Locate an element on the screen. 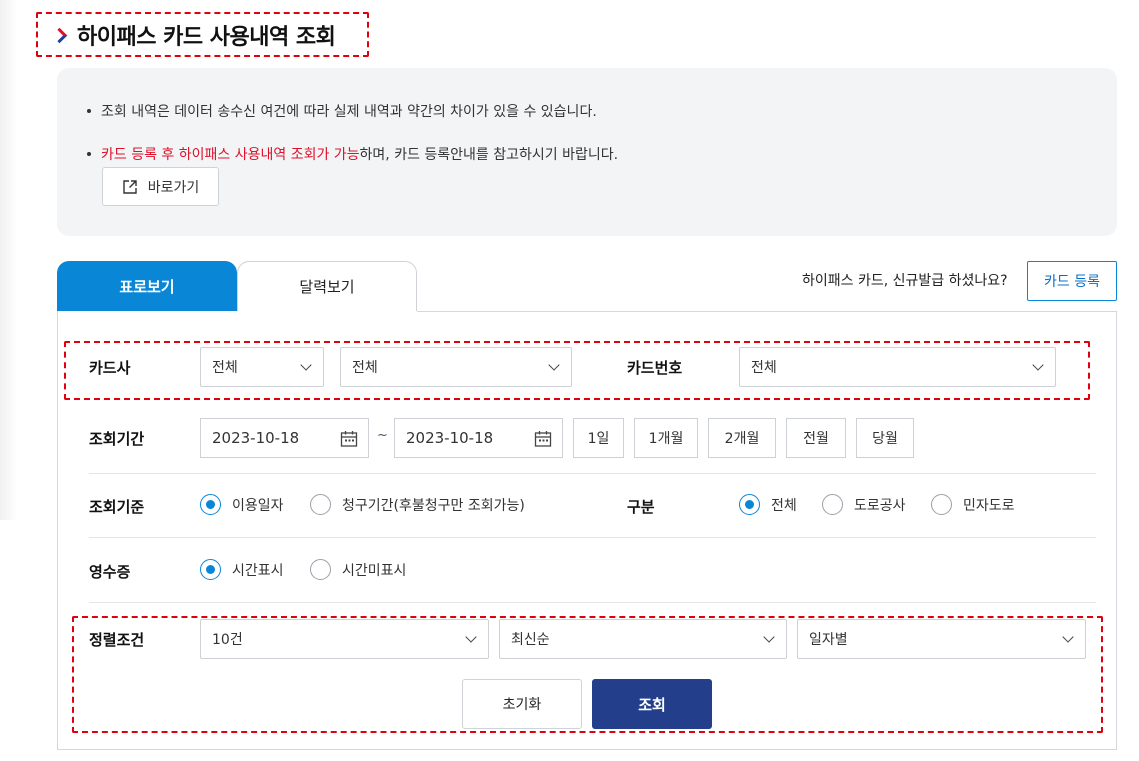  start-date-value: 2023-10-18 is located at coordinates (256, 438).